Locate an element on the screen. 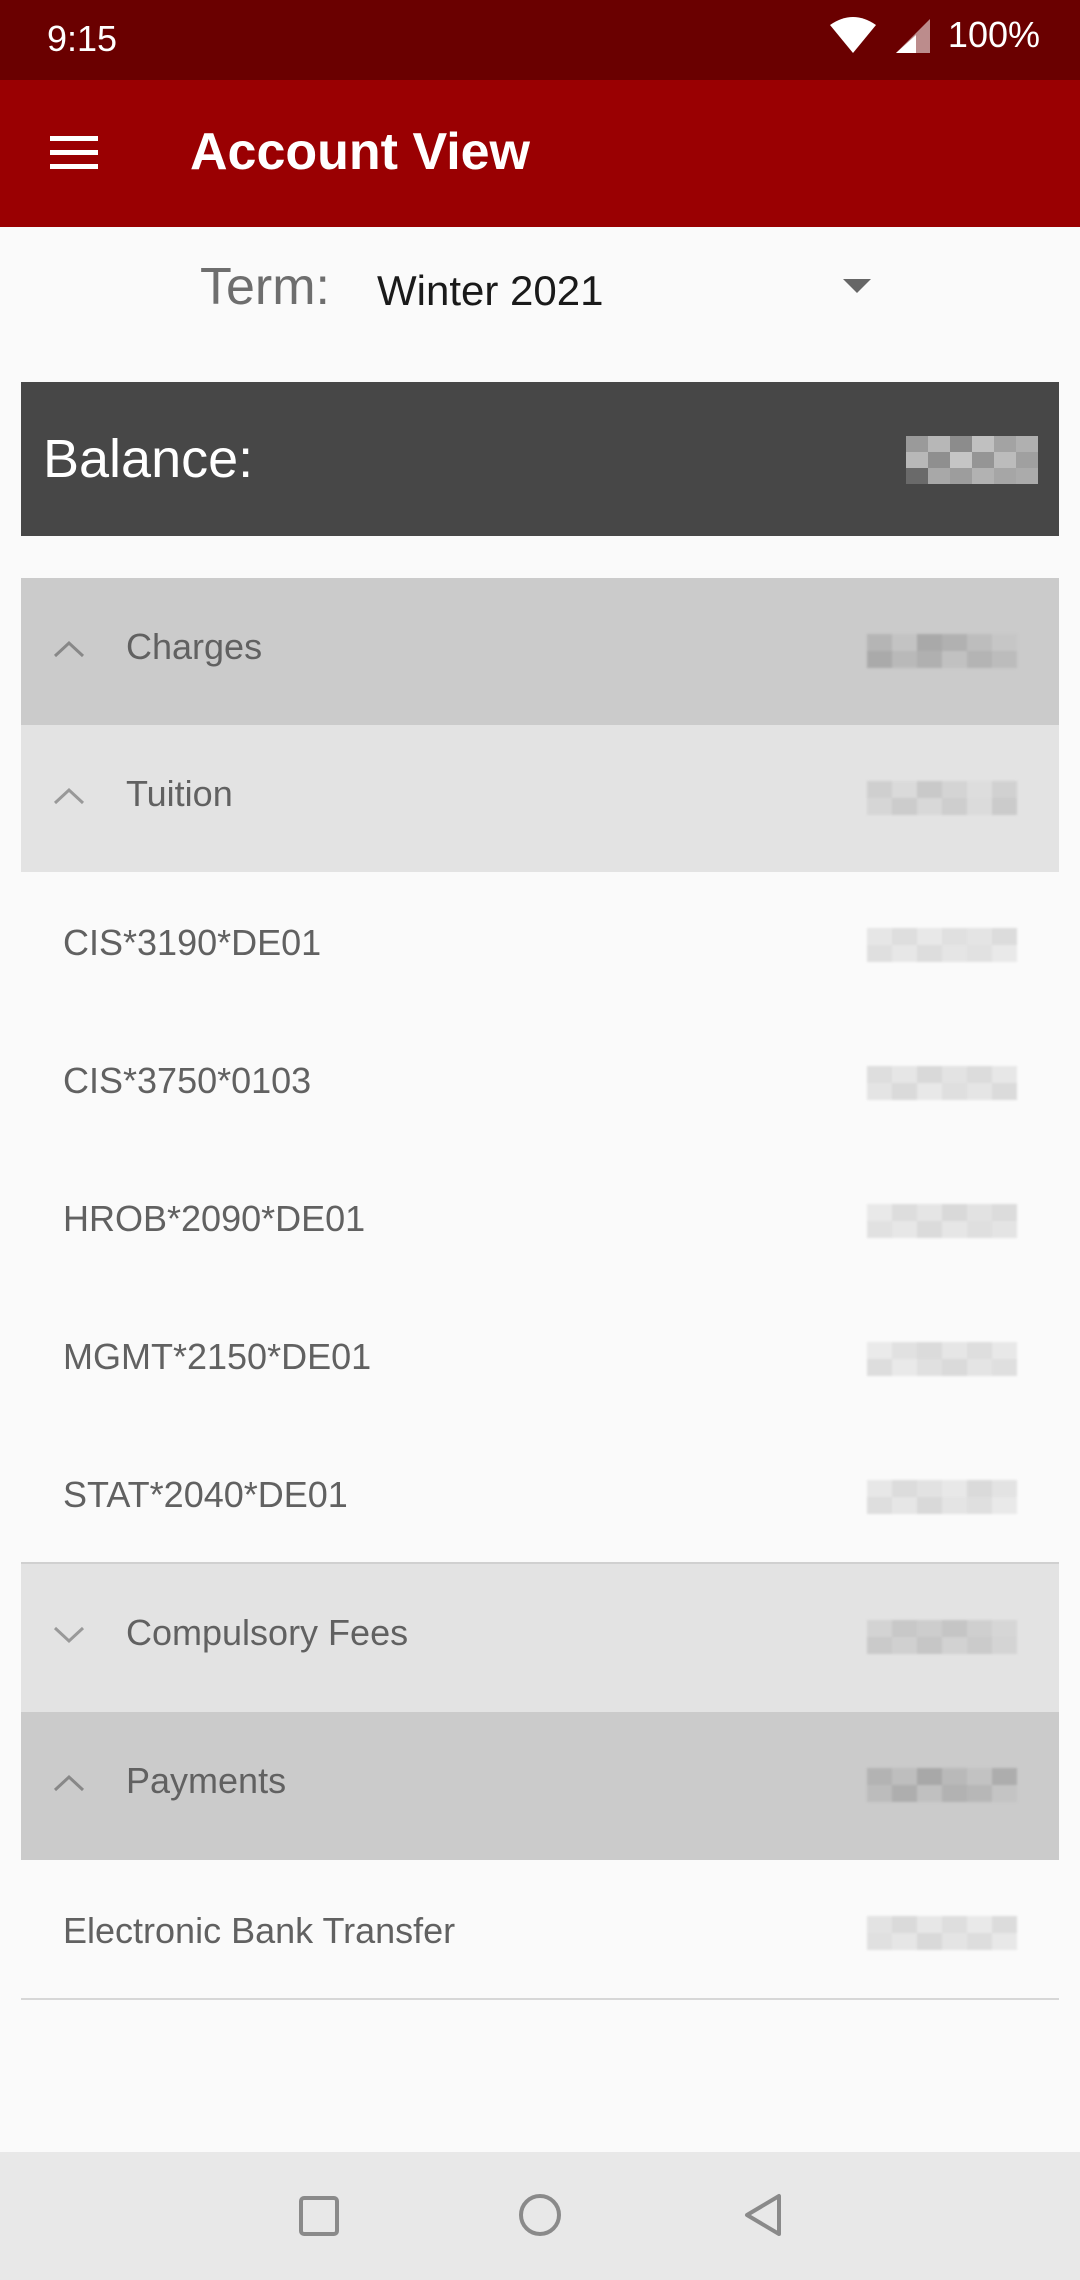 The image size is (1080, 2280). app-bar: Account View is located at coordinates (540, 153).